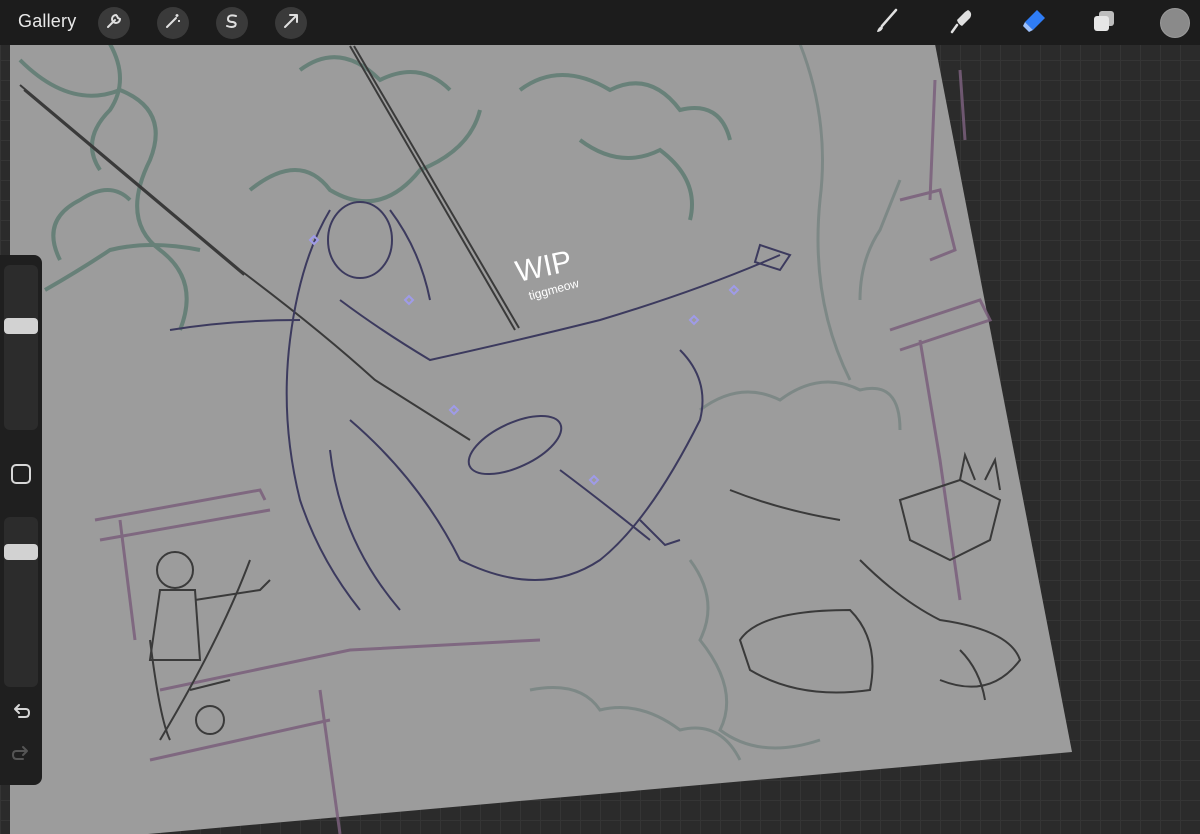 This screenshot has height=834, width=1200. I want to click on wrench-icon, so click(114, 23).